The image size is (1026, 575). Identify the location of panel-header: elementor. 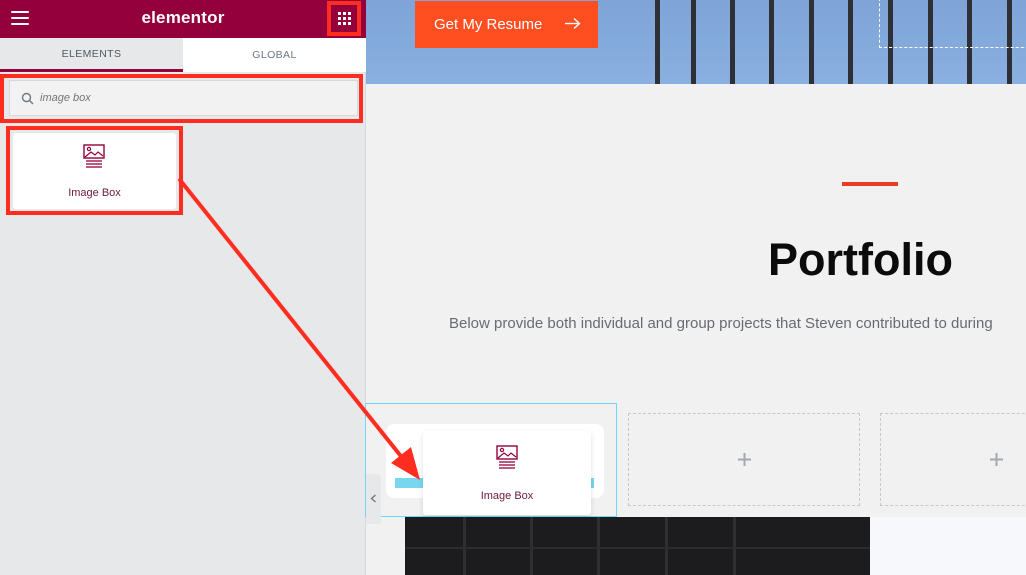
(183, 19).